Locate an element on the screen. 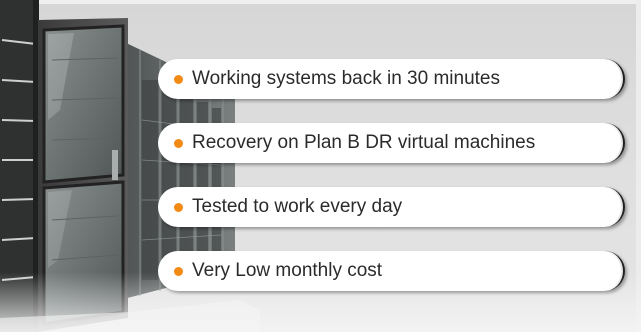 This screenshot has height=332, width=641. feature-label: Very Low monthly cost is located at coordinates (287, 270).